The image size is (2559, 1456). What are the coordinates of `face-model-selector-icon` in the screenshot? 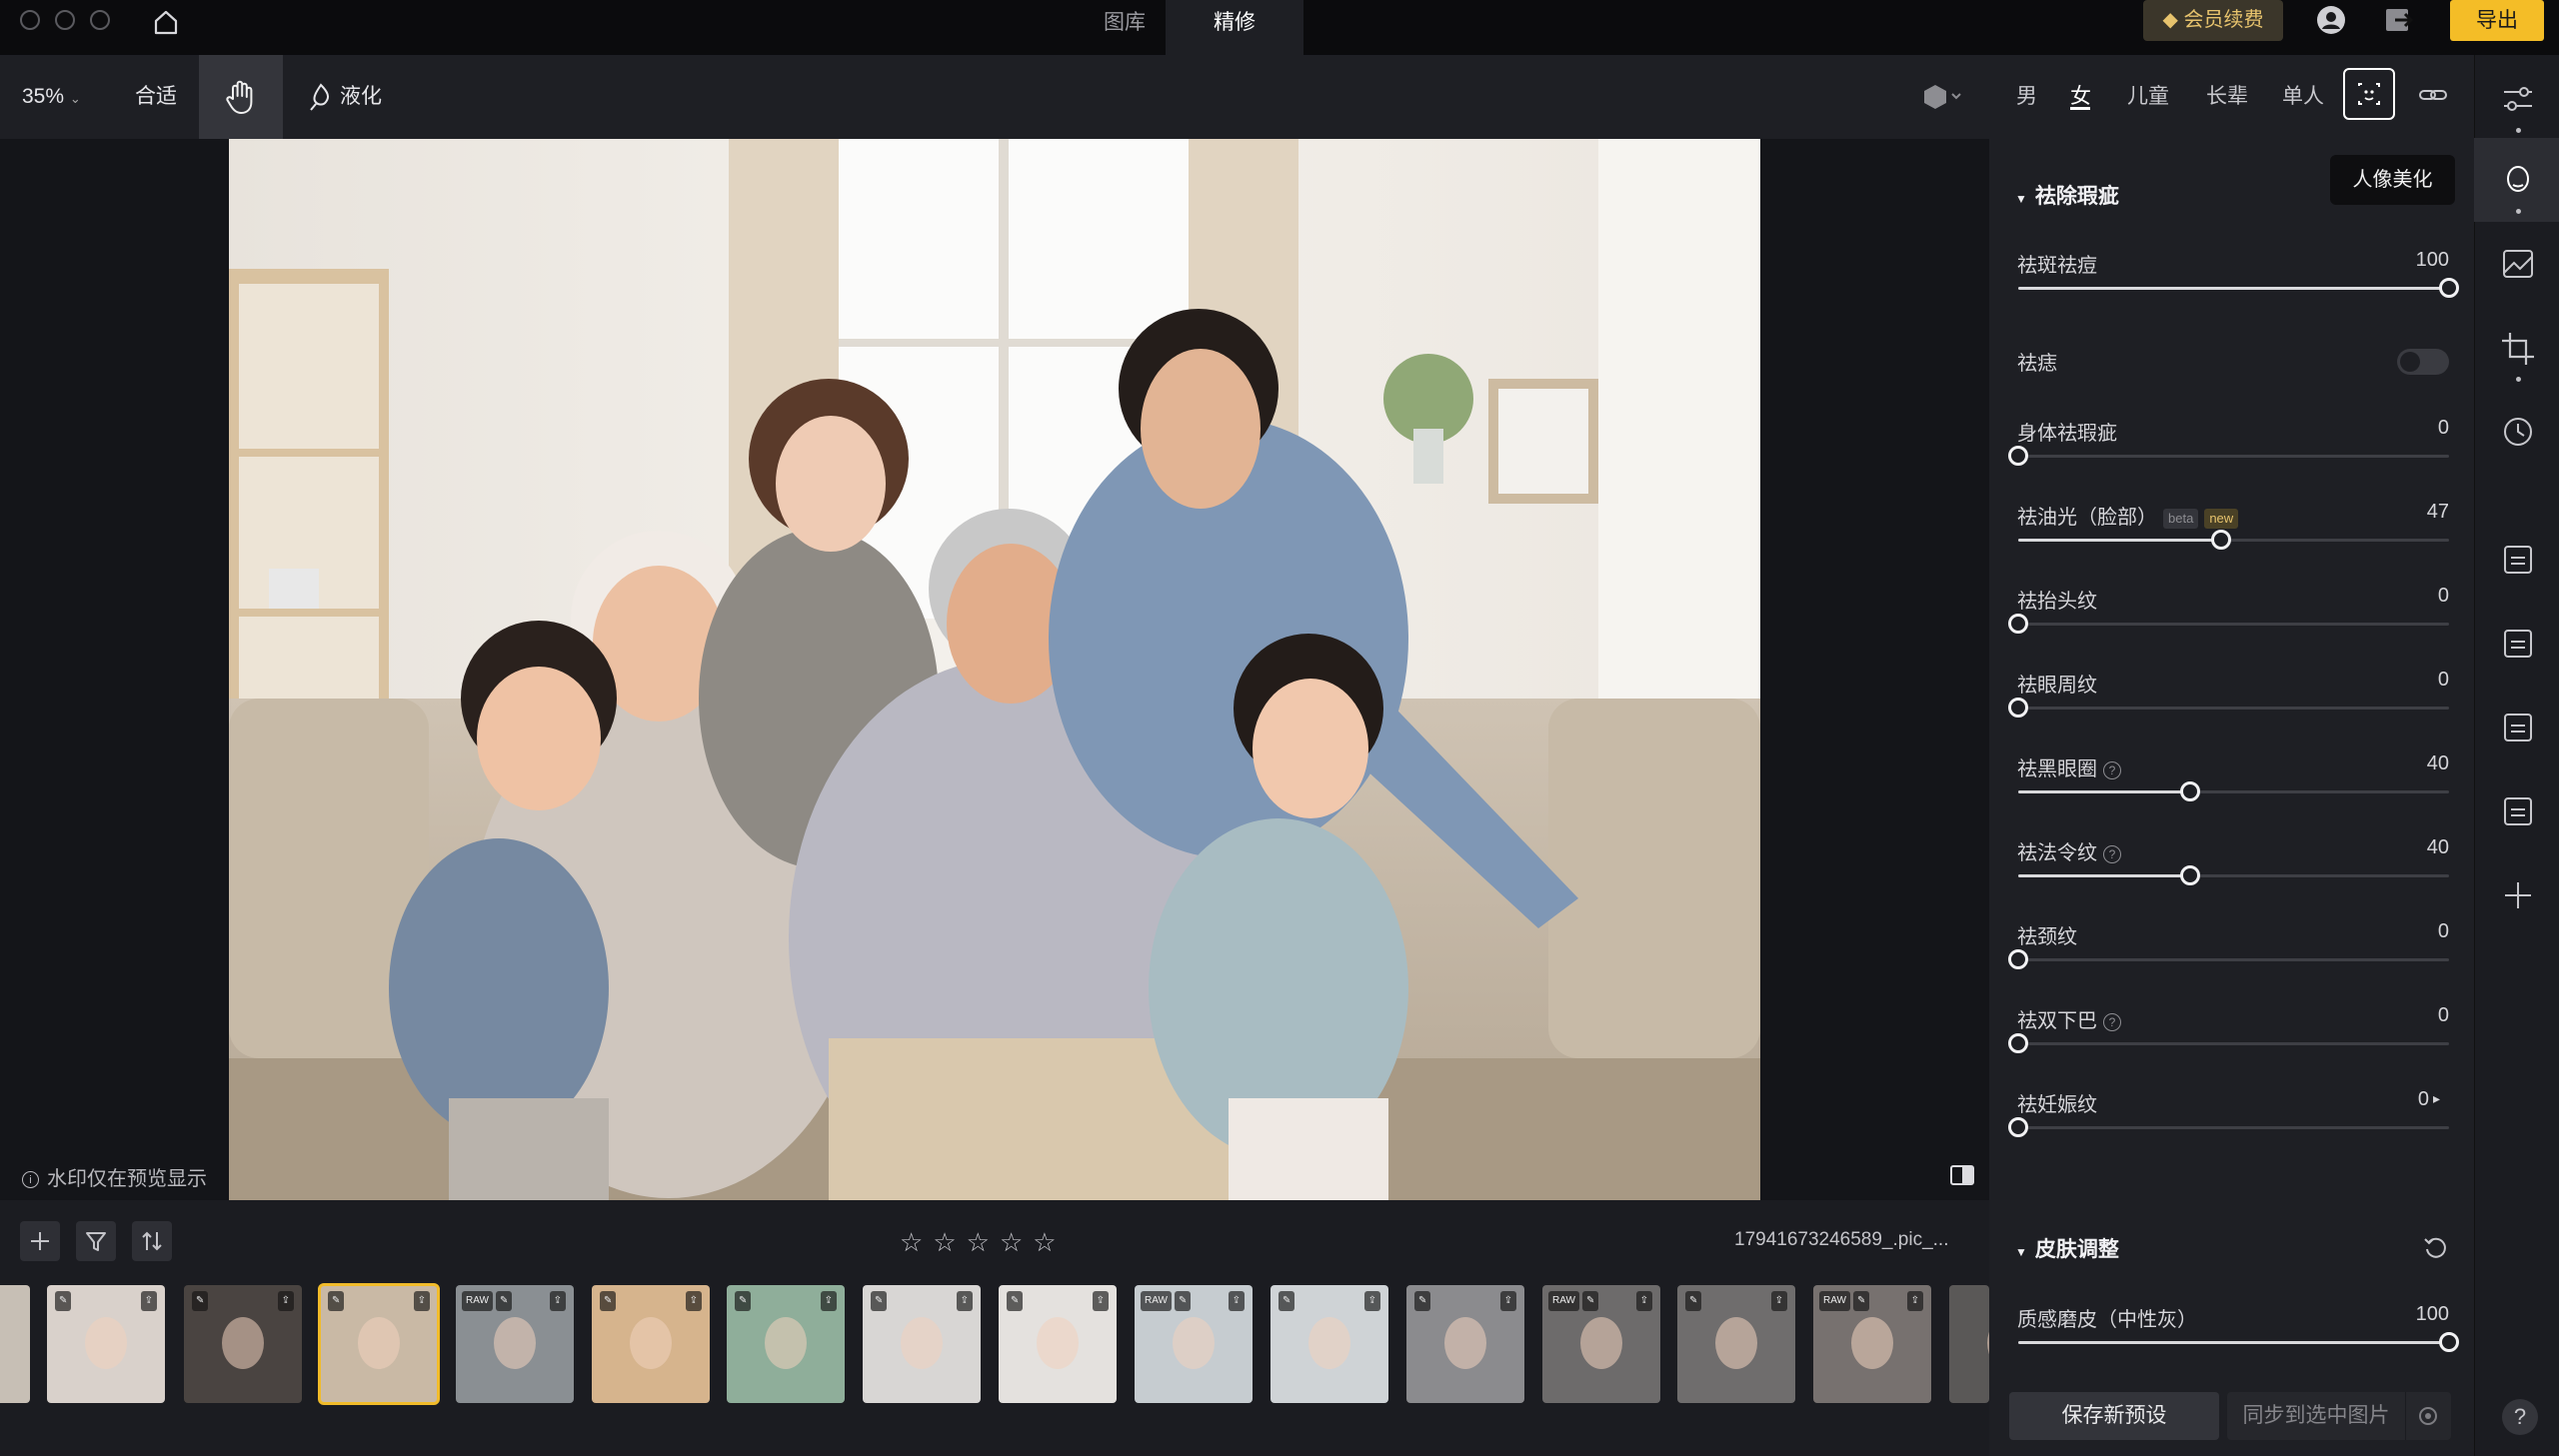 It's located at (1941, 97).